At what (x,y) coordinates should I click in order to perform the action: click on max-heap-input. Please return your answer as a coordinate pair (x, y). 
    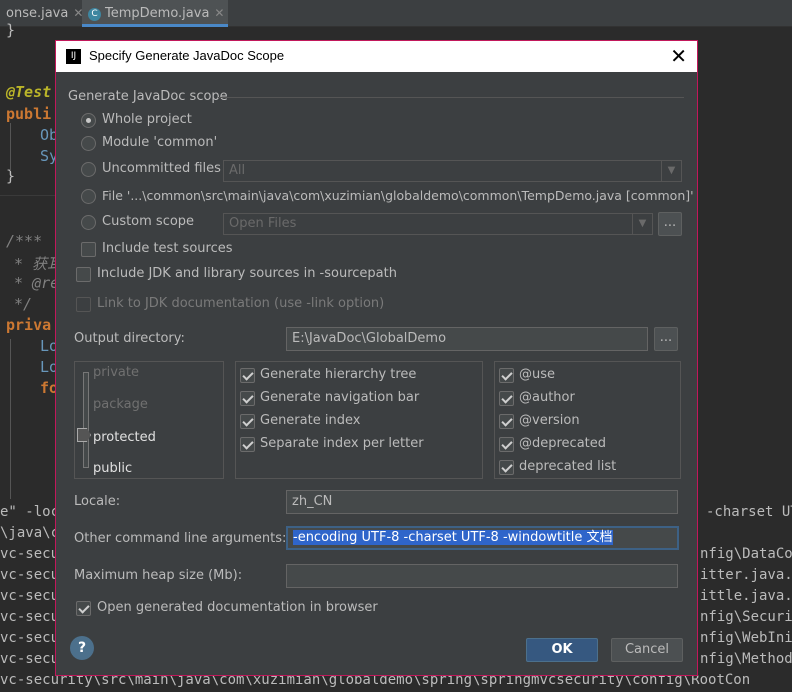
    Looking at the image, I should click on (482, 576).